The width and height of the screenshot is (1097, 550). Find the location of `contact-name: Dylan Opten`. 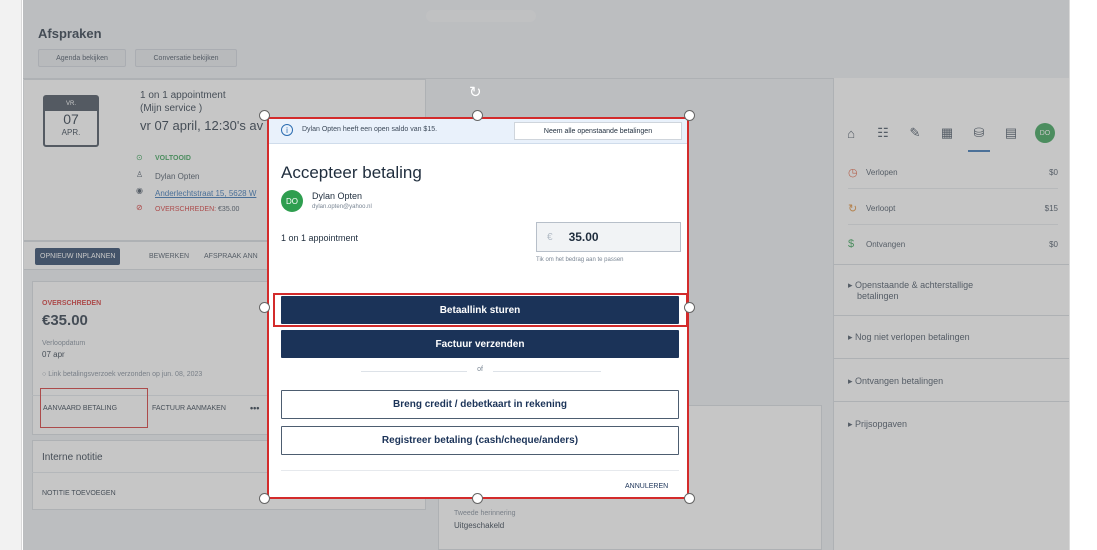

contact-name: Dylan Opten is located at coordinates (337, 196).